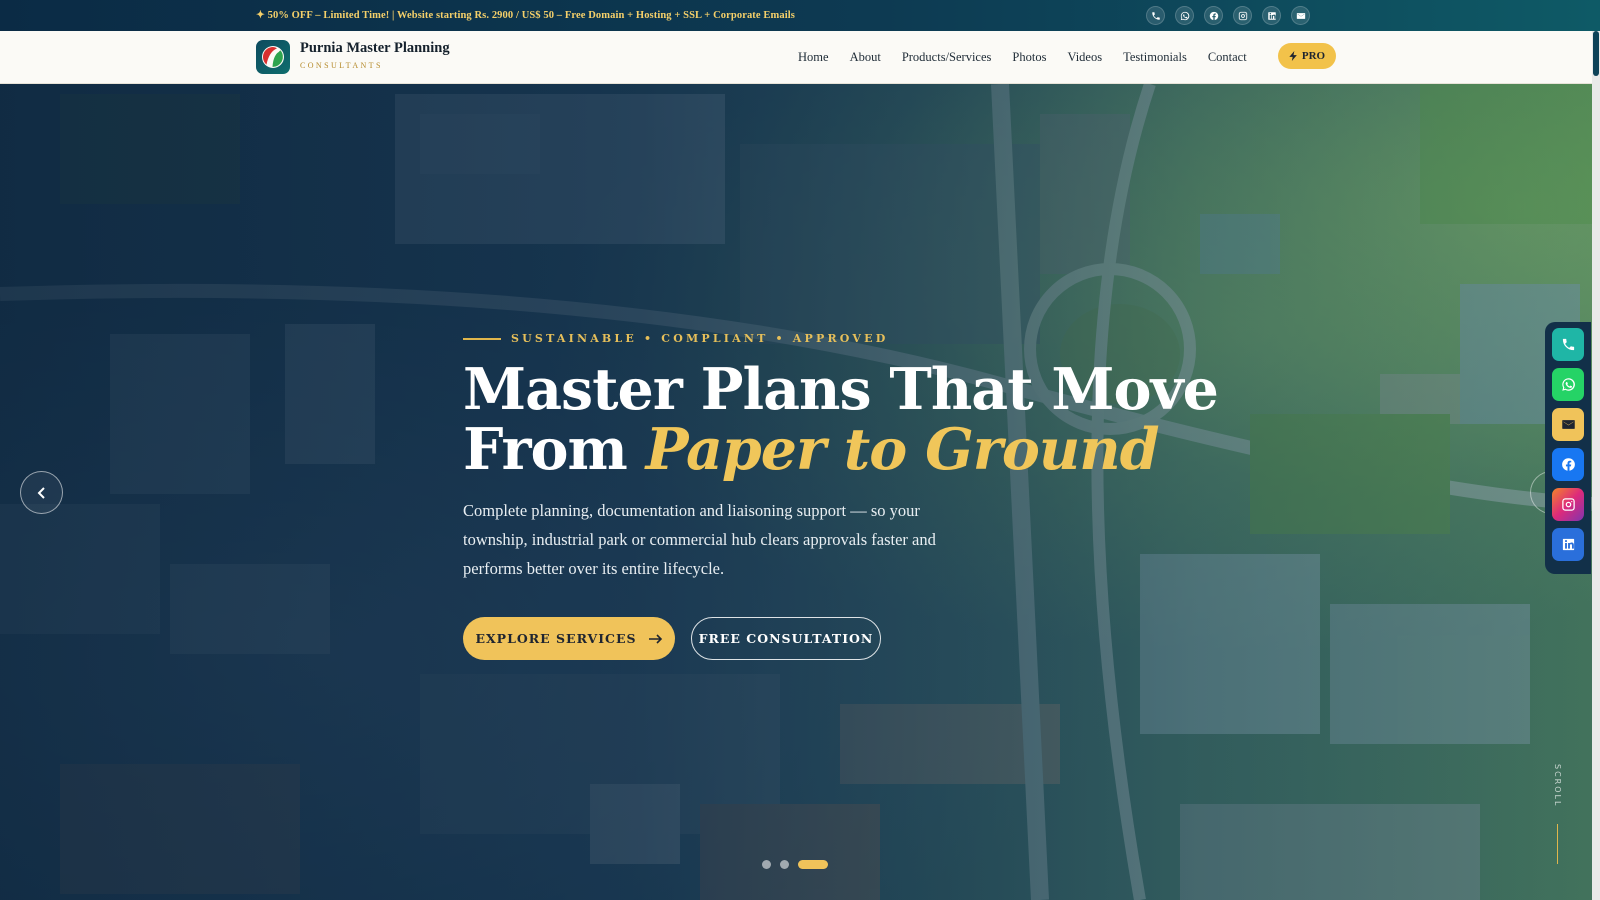 Image resolution: width=1600 pixels, height=900 pixels. I want to click on hero-title-line2-prefix: From, so click(554, 449).